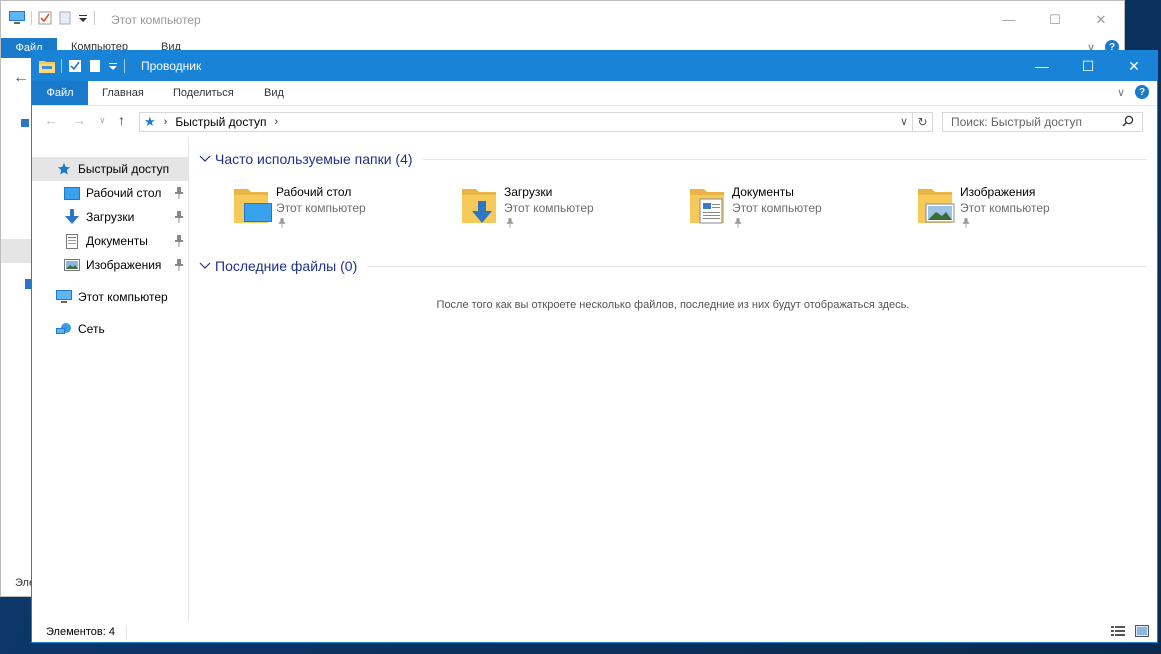 The width and height of the screenshot is (1161, 654). What do you see at coordinates (110, 329) in the screenshot?
I see `sidebar-item-network: Сеть` at bounding box center [110, 329].